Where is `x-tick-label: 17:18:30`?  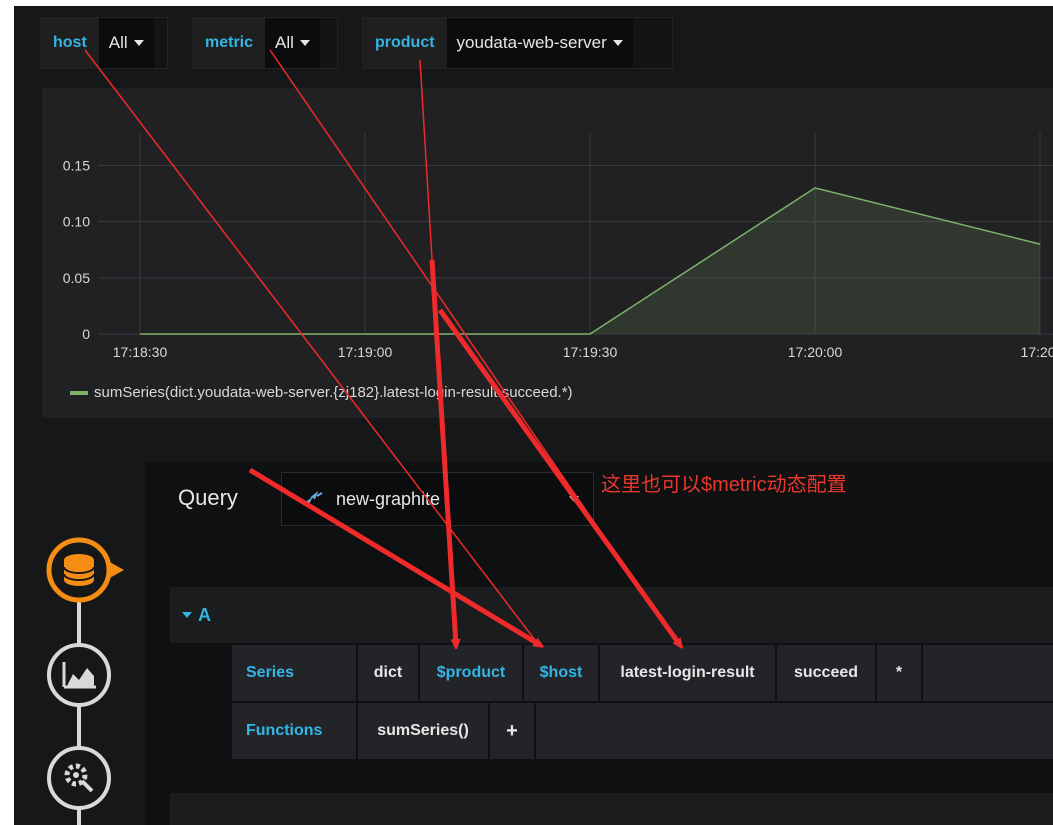 x-tick-label: 17:18:30 is located at coordinates (140, 352).